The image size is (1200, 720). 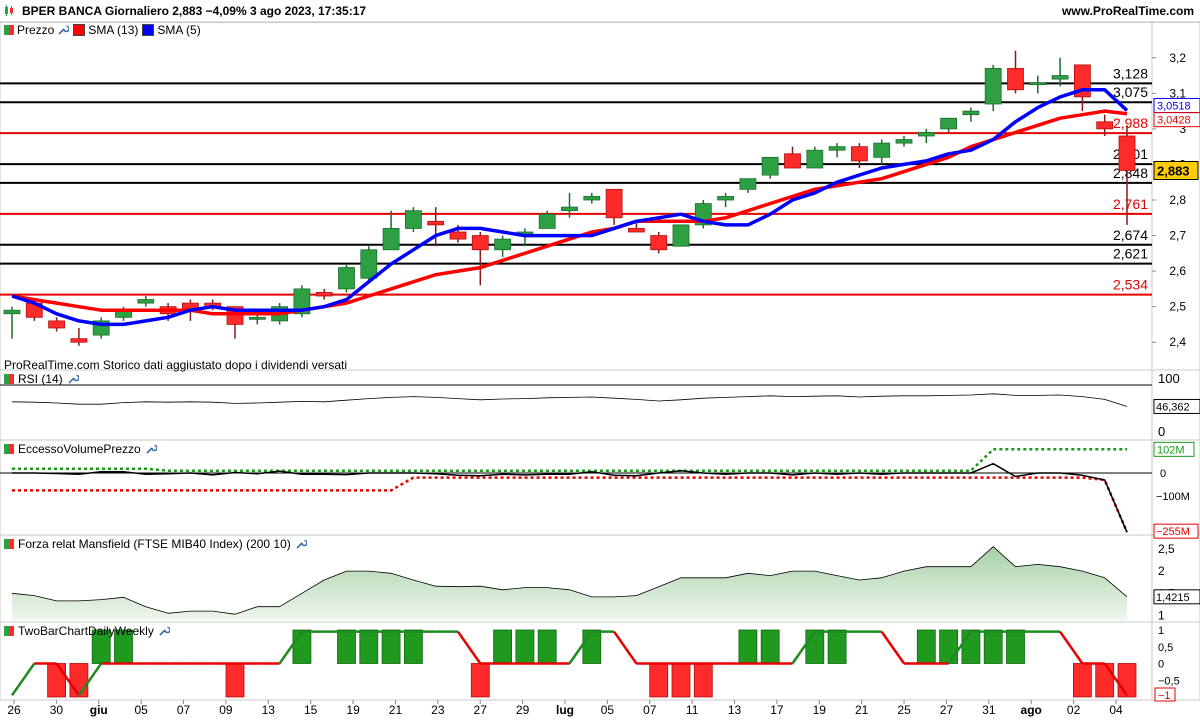 I want to click on legend-sma5: SMA (5), so click(x=171, y=30).